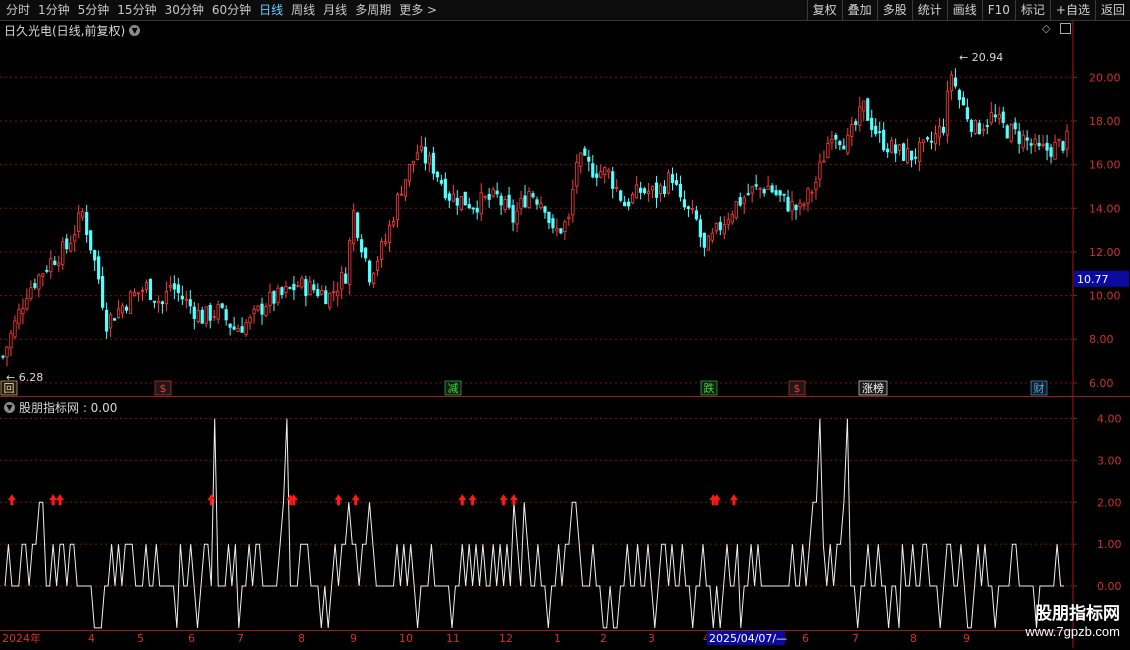 The width and height of the screenshot is (1130, 650). I want to click on x-axis-label: 1, so click(557, 638).